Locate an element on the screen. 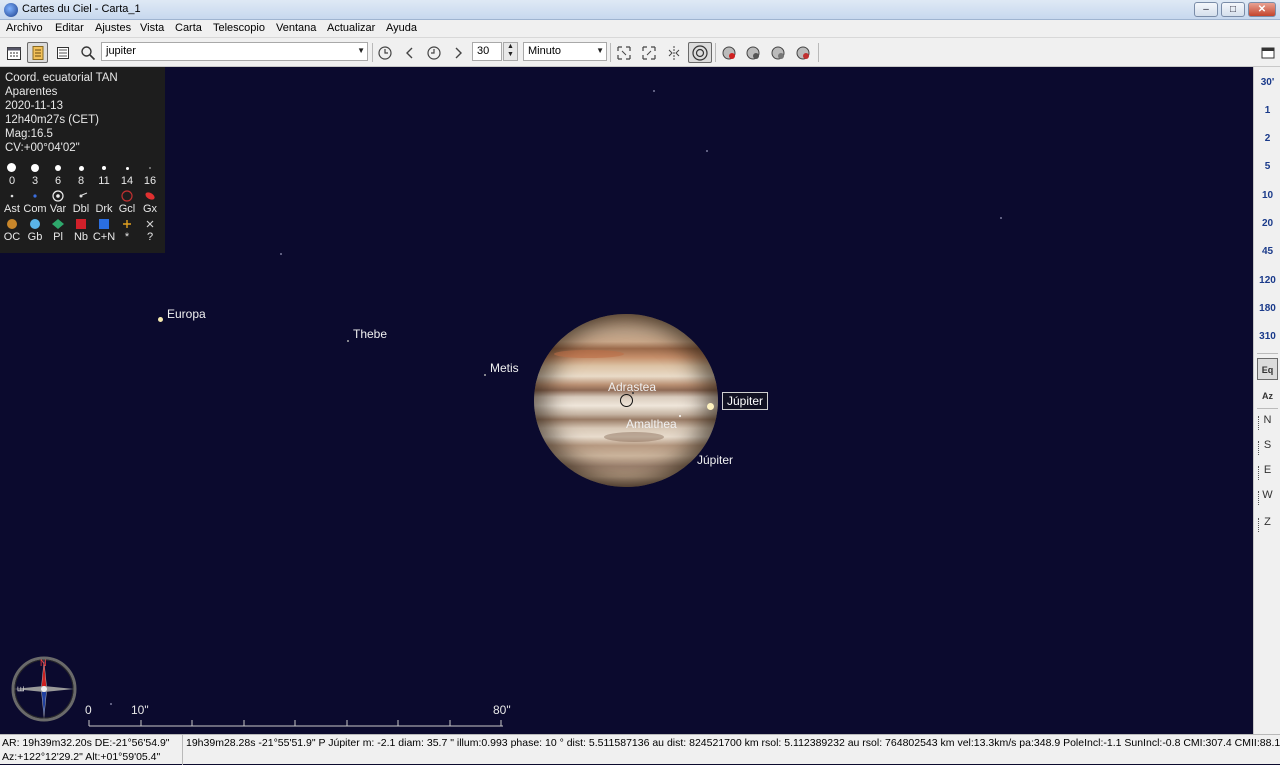 The image size is (1280, 765). europa-marker is located at coordinates (160, 319).